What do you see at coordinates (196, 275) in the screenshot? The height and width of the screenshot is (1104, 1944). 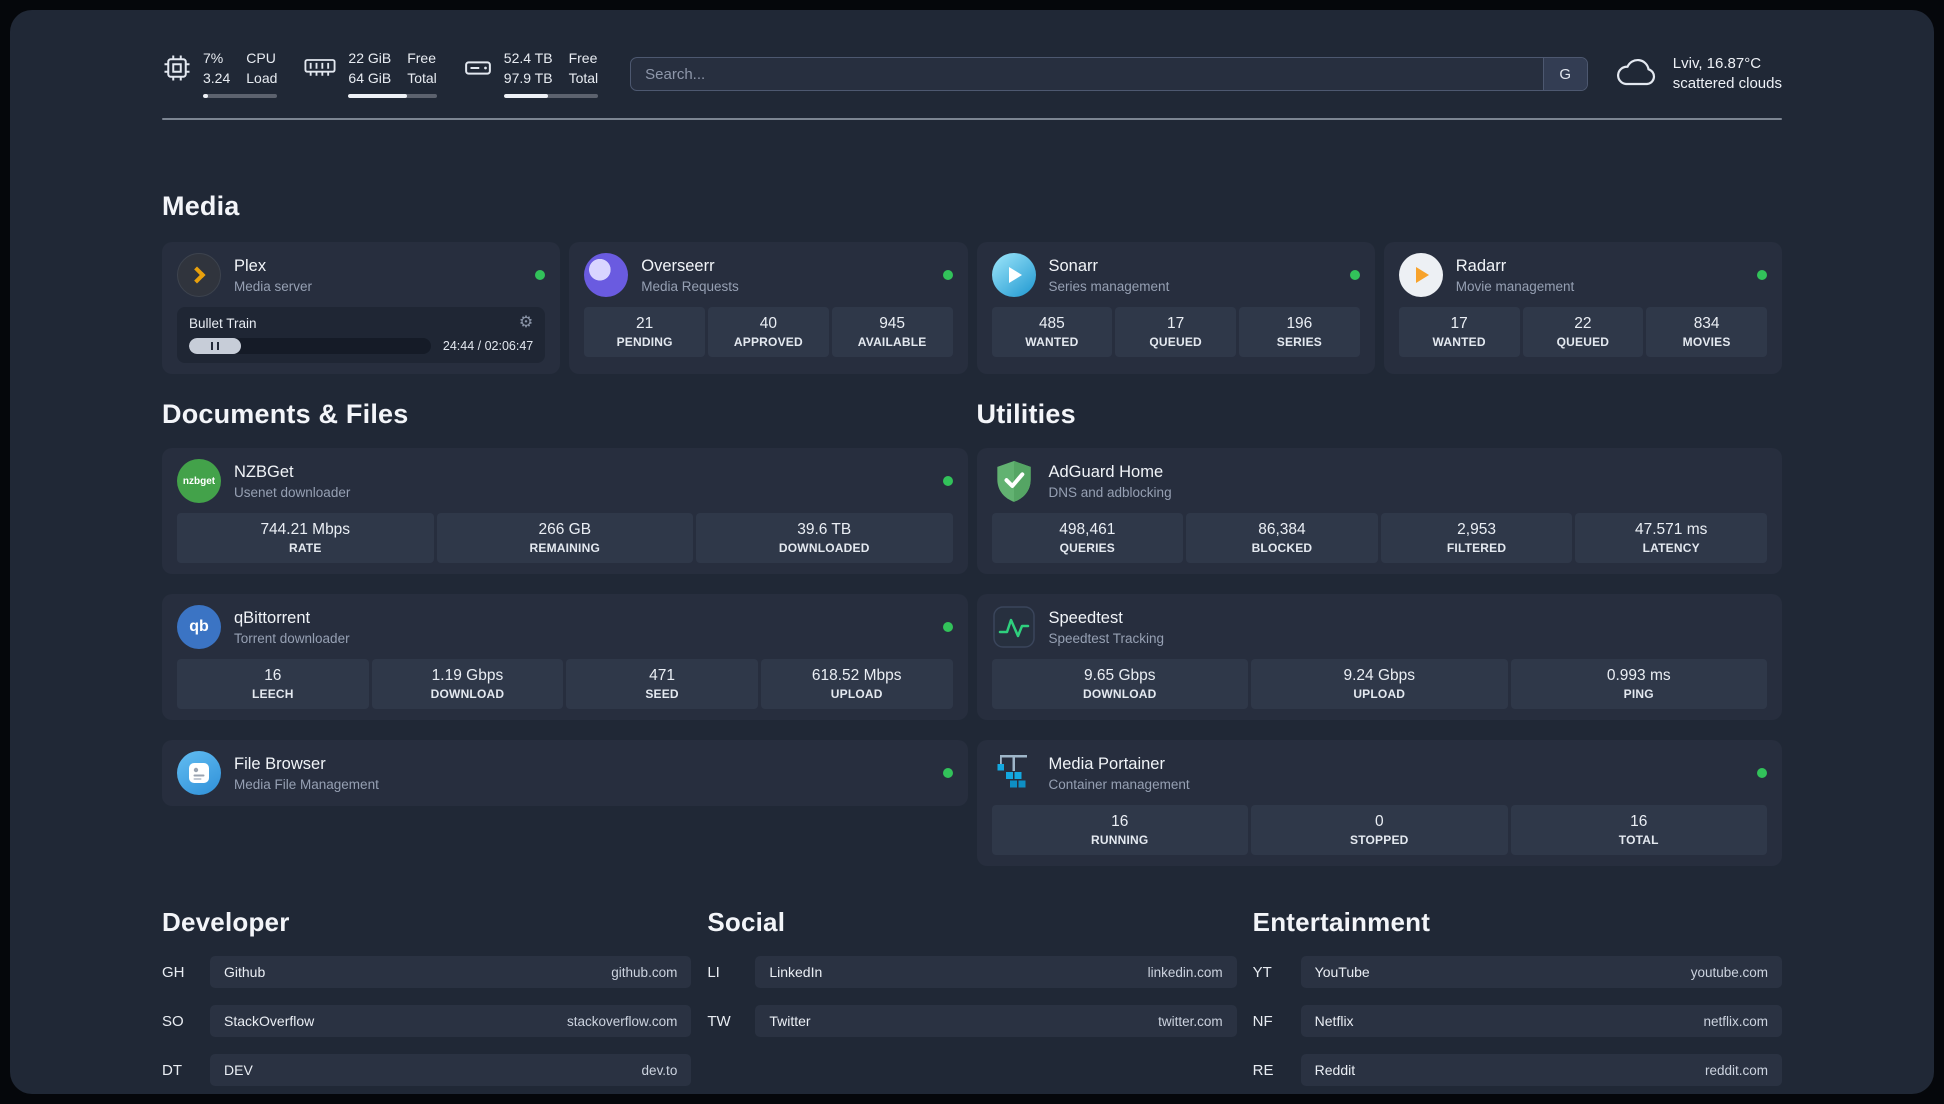 I see `plex-chevron-icon` at bounding box center [196, 275].